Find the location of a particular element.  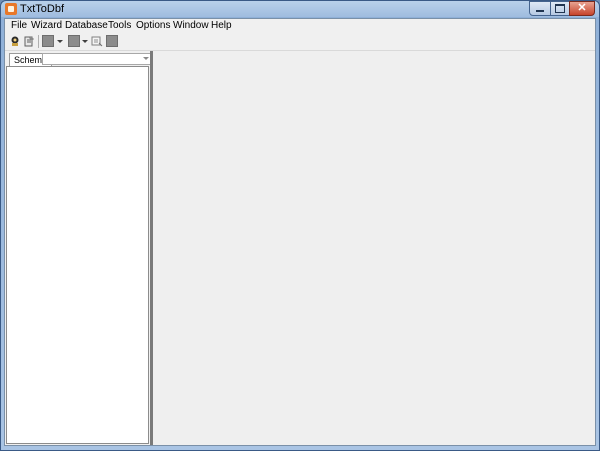

preview-icon is located at coordinates (97, 41).